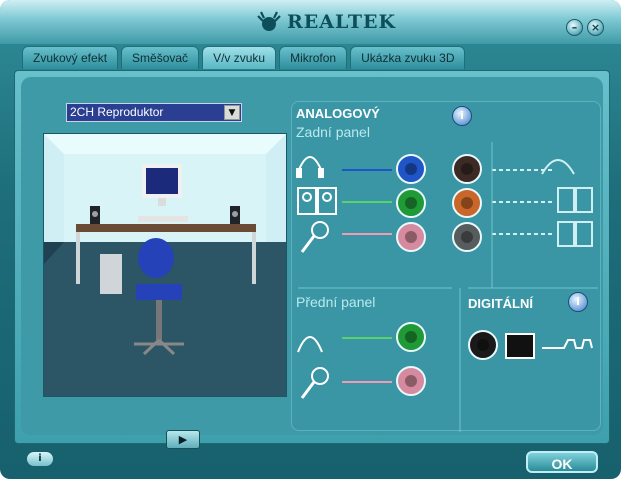 This screenshot has height=479, width=621. I want to click on tab-audio-io: V/v zvuku, so click(239, 57).